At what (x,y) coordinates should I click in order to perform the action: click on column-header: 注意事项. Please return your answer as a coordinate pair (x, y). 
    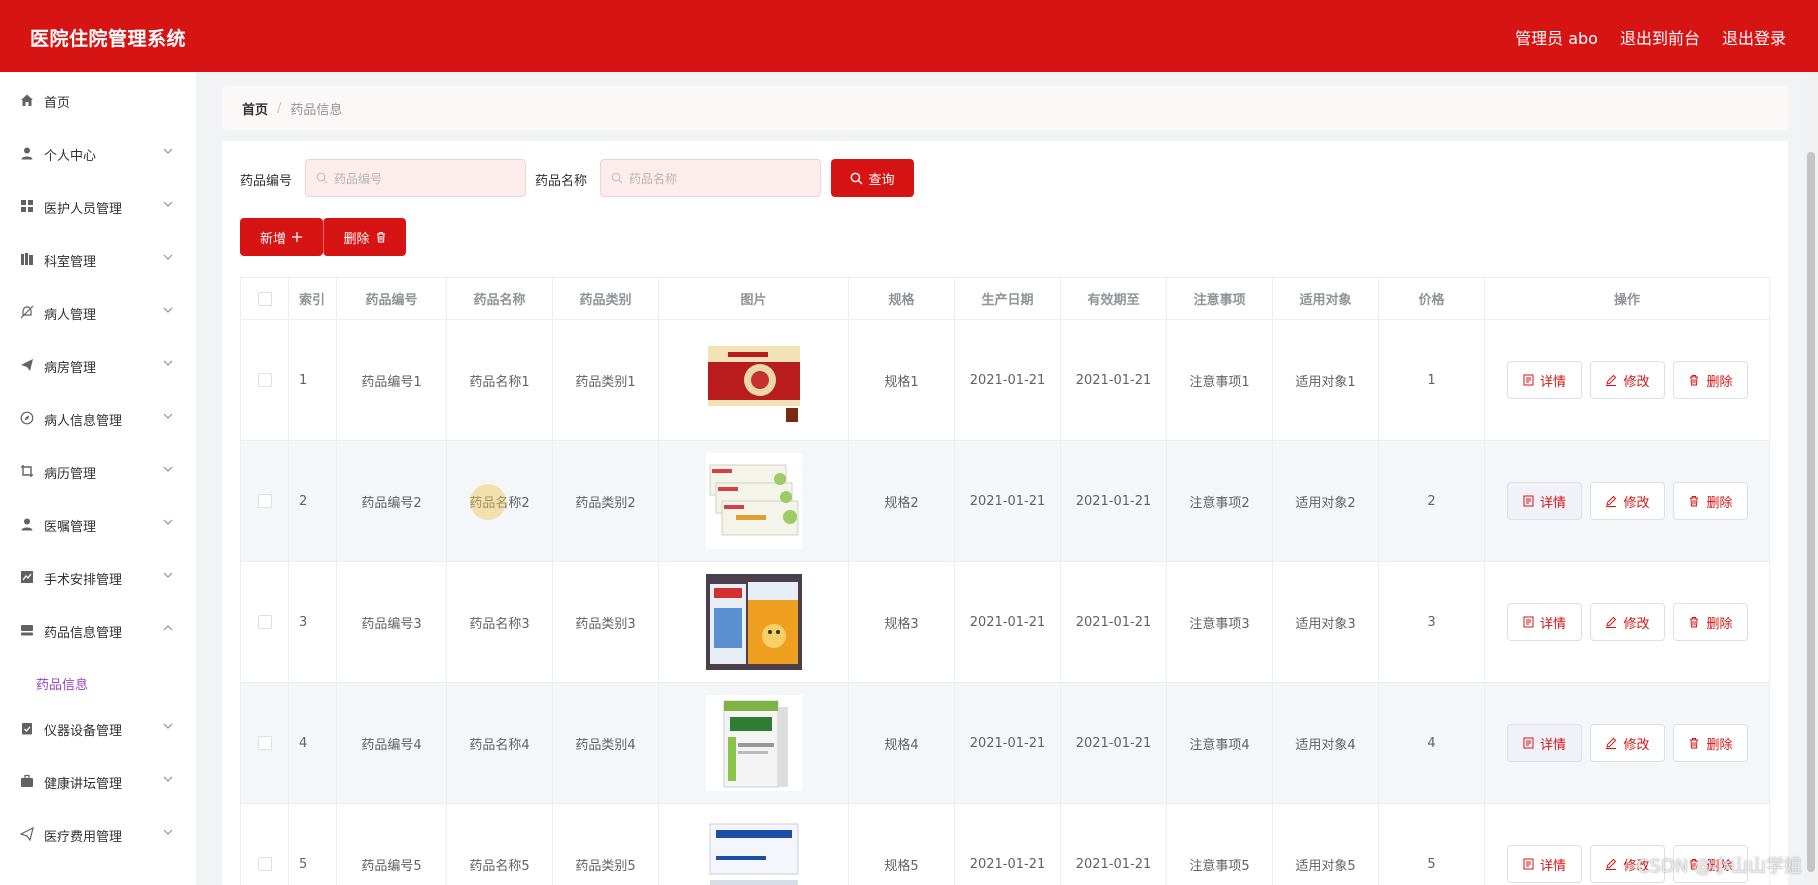
    Looking at the image, I should click on (1220, 298).